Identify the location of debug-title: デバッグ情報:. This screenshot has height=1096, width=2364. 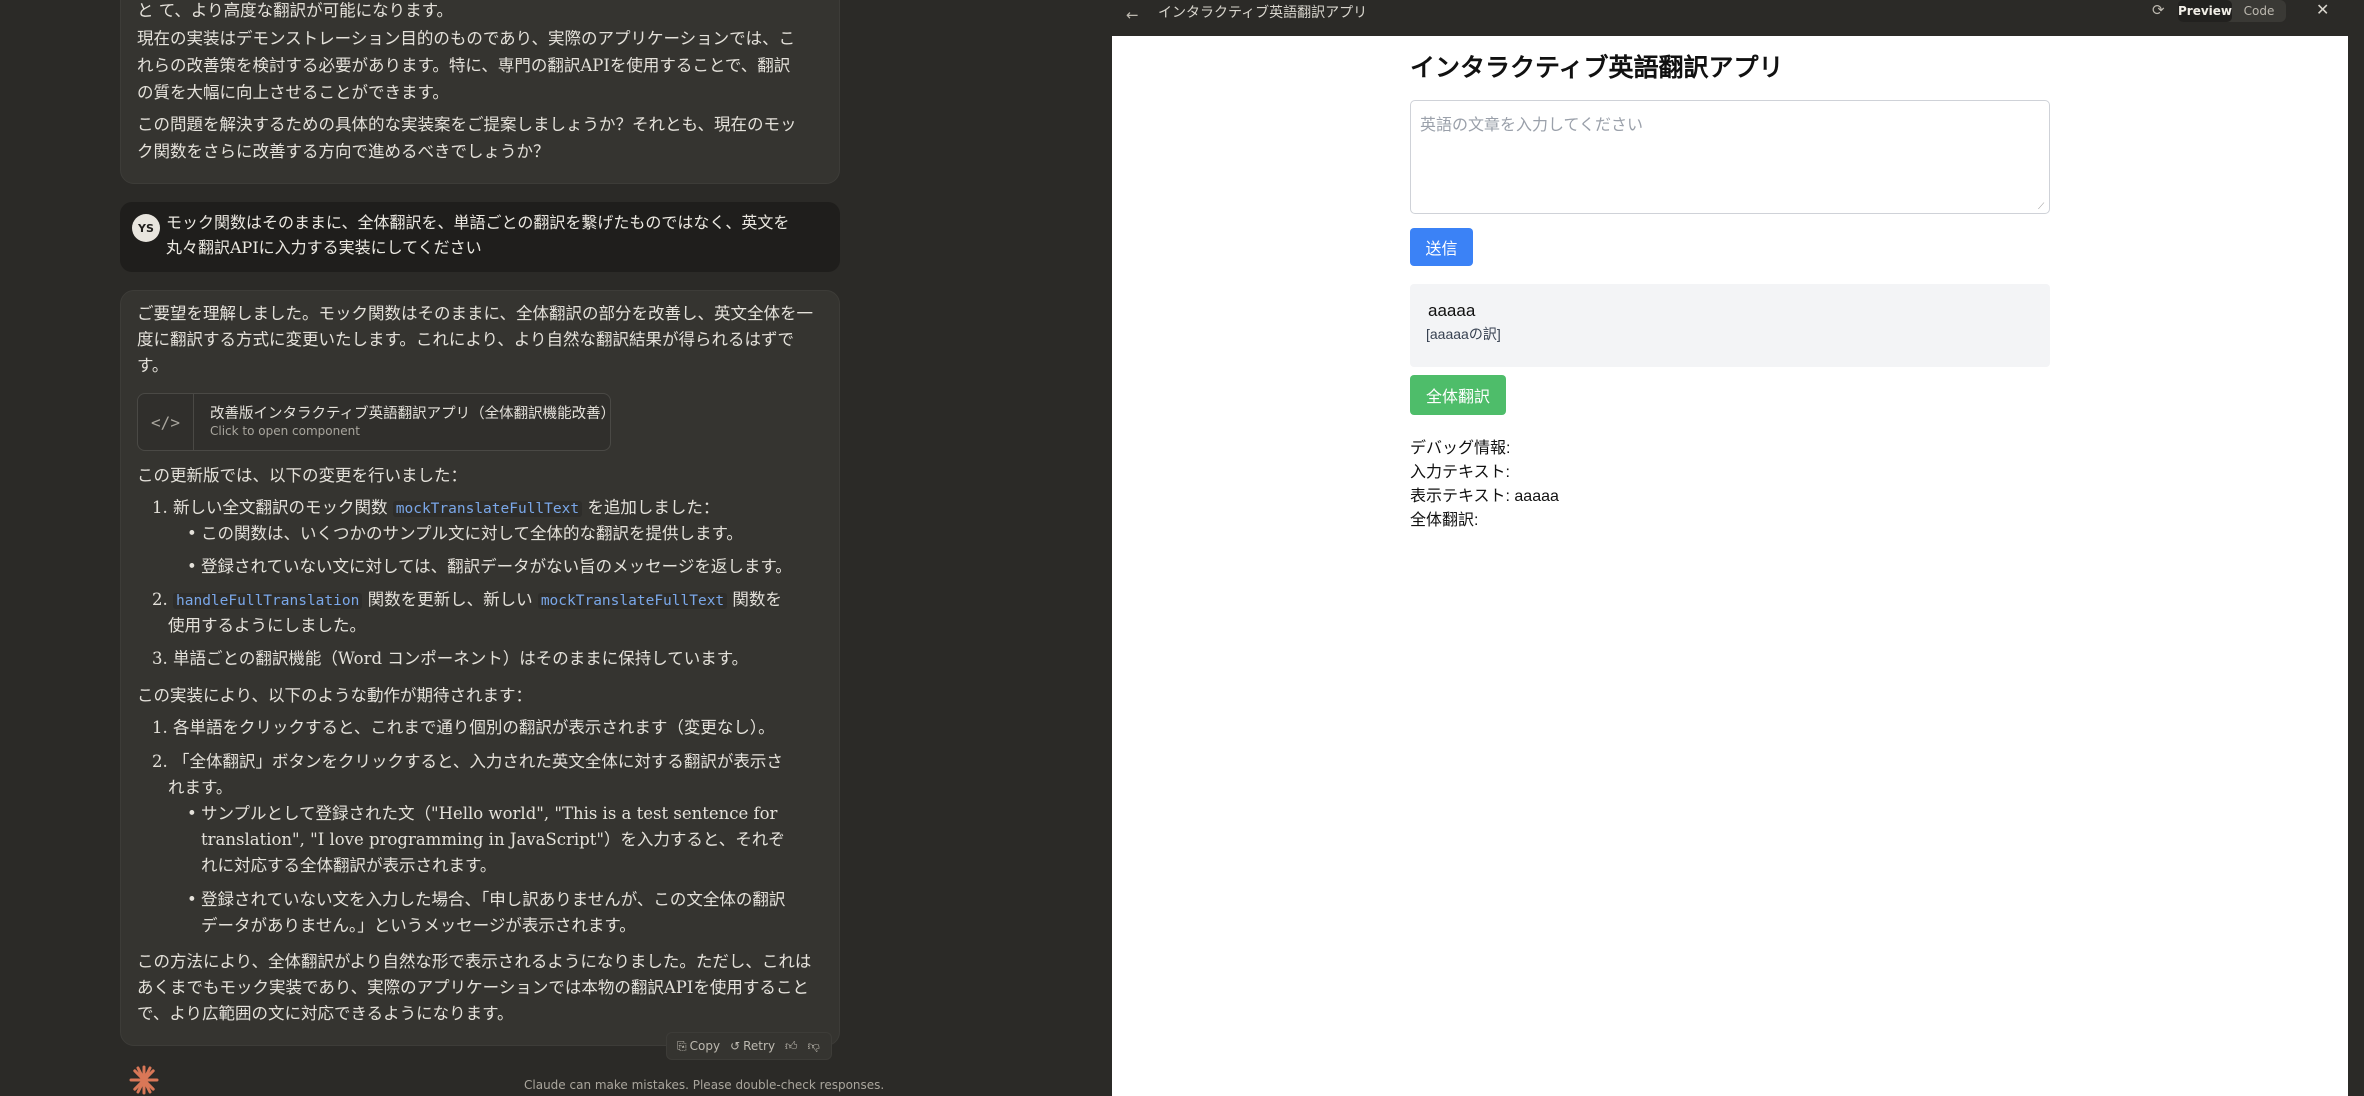
(1460, 448).